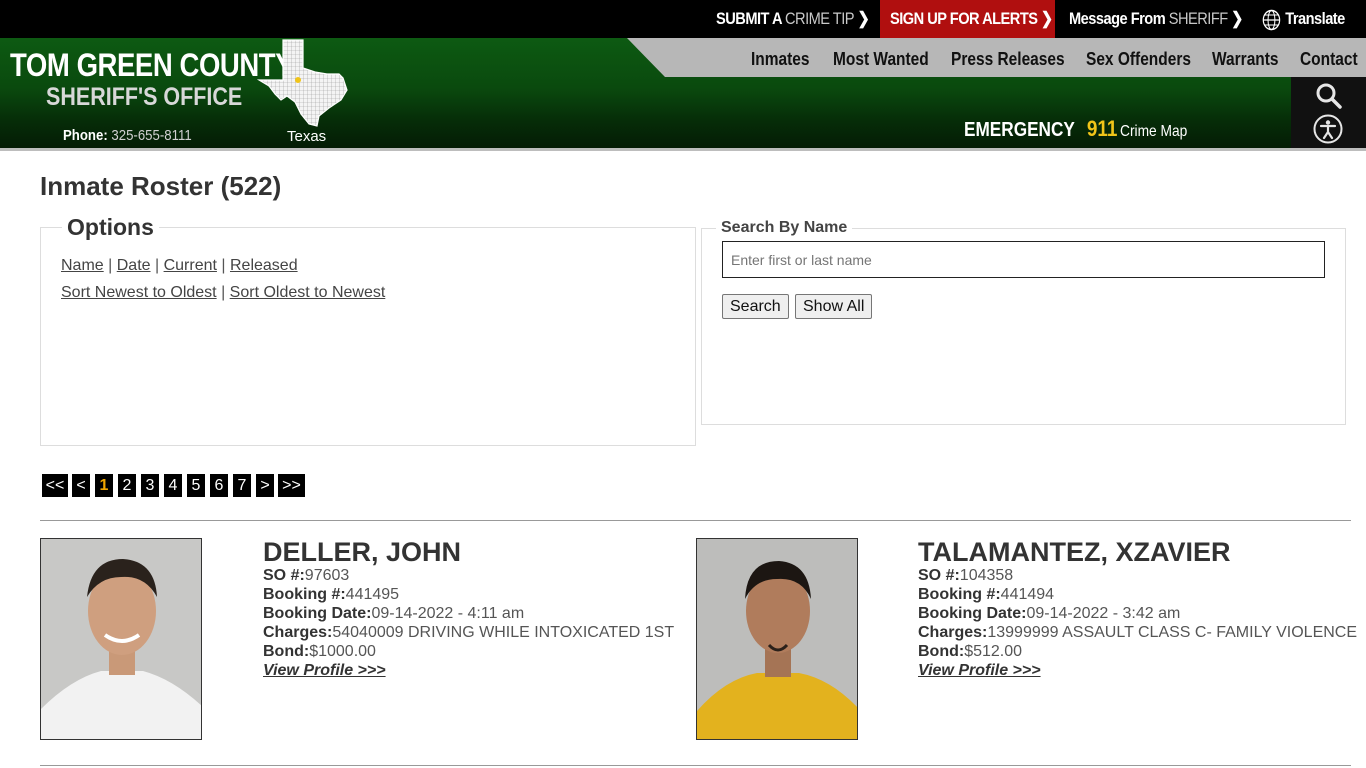 This screenshot has width=1366, height=768. I want to click on crime-tip-highlight: CRIME TIP, so click(820, 18).